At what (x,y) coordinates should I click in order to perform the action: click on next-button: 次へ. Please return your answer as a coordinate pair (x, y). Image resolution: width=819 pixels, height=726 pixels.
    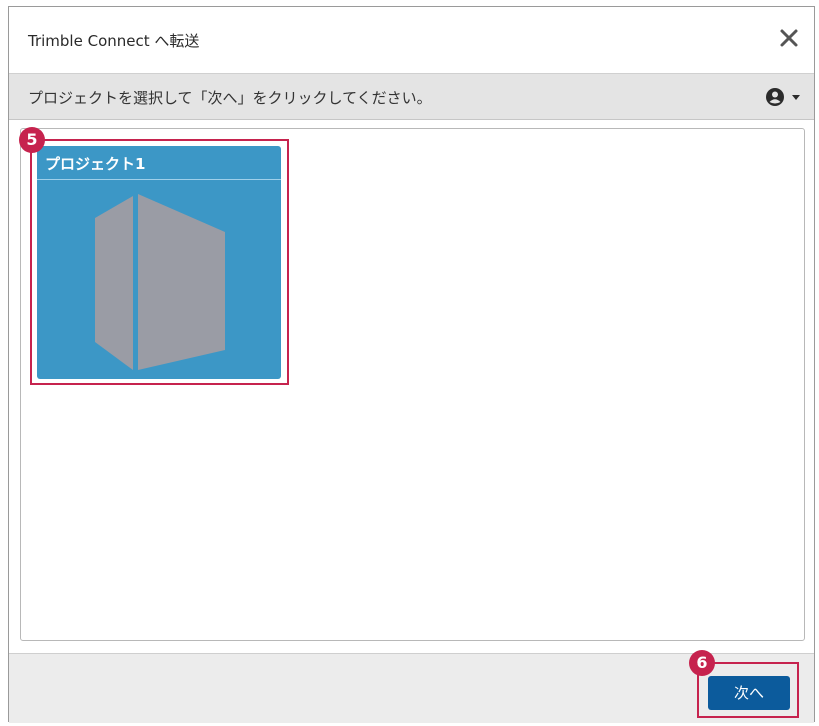
    Looking at the image, I should click on (749, 693).